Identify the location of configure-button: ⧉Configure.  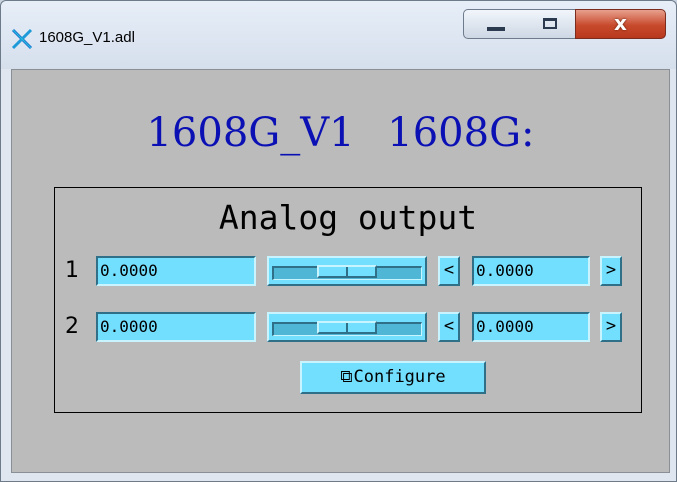
(393, 377).